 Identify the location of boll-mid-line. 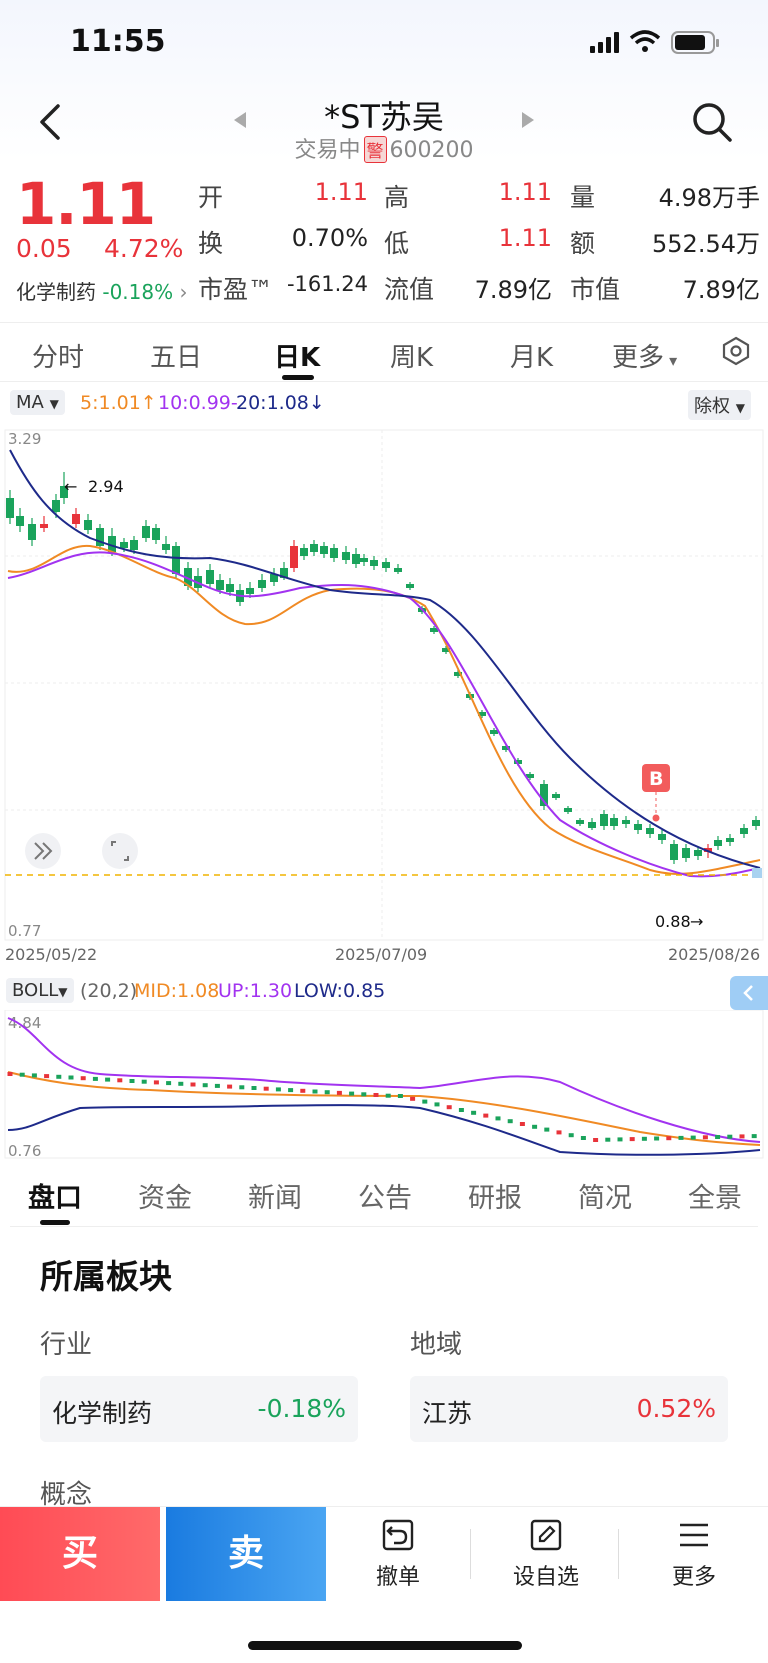
(384, 1108).